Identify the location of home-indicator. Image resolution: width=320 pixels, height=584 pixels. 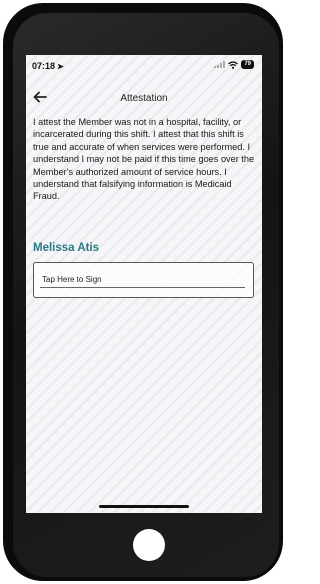
(144, 506).